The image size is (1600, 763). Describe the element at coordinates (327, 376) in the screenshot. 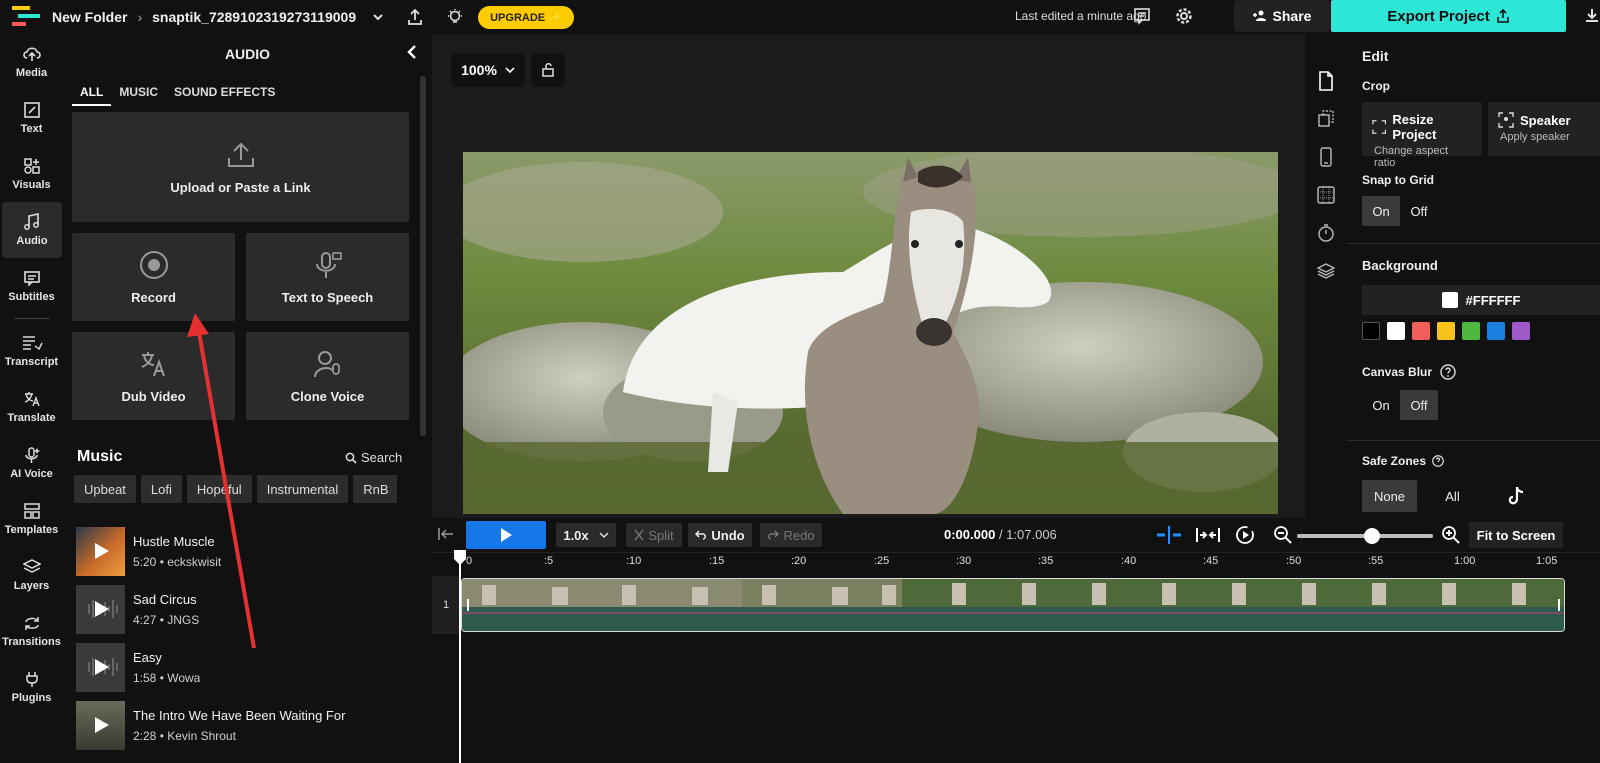

I see `clone-voice-card: Clone Voice` at that location.